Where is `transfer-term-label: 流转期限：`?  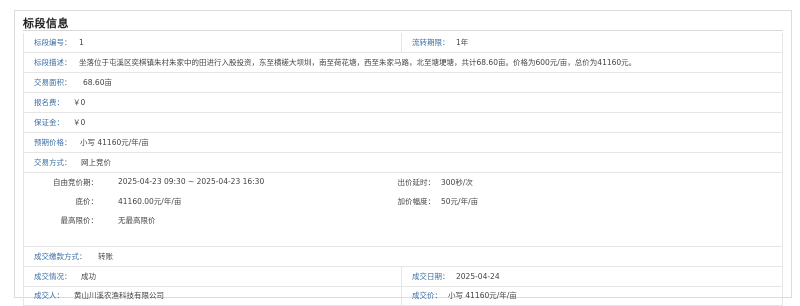 transfer-term-label: 流转期限： is located at coordinates (431, 42).